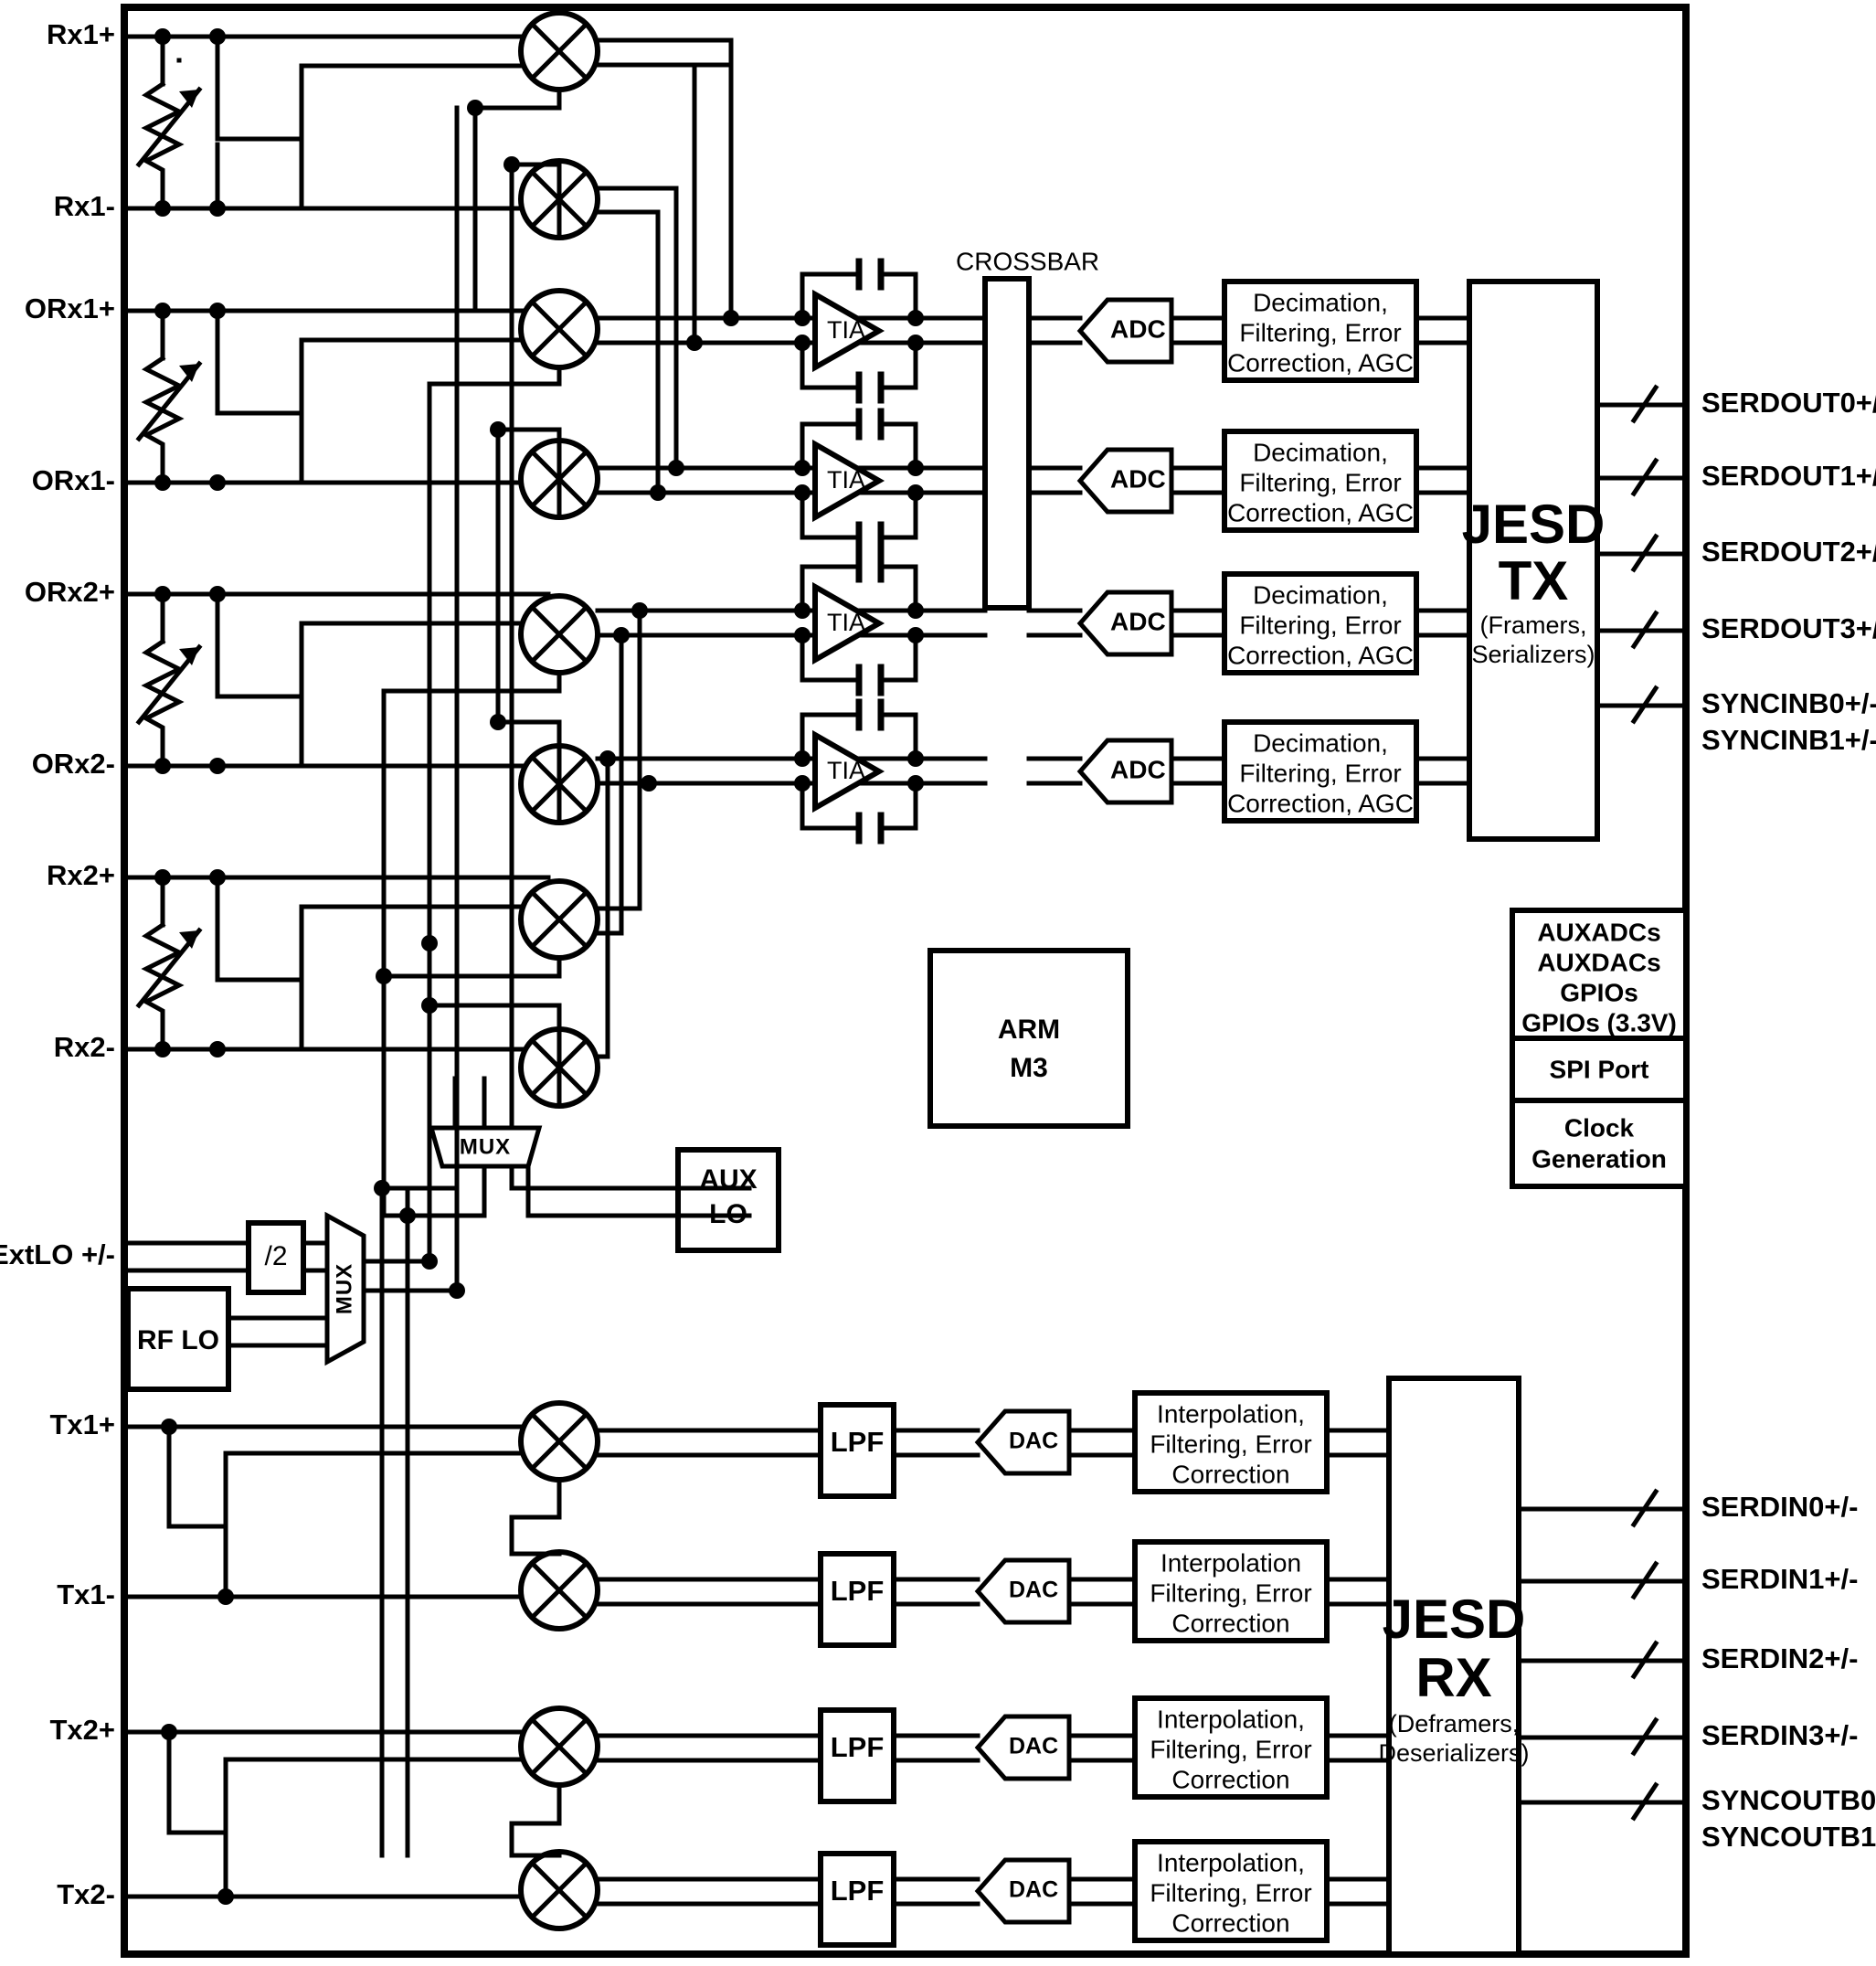 Image resolution: width=1876 pixels, height=1966 pixels. What do you see at coordinates (1779, 1735) in the screenshot?
I see `pin-label-serdin3: SERDIN3+/-` at bounding box center [1779, 1735].